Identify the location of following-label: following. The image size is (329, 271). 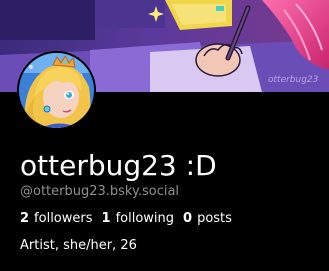
(145, 218).